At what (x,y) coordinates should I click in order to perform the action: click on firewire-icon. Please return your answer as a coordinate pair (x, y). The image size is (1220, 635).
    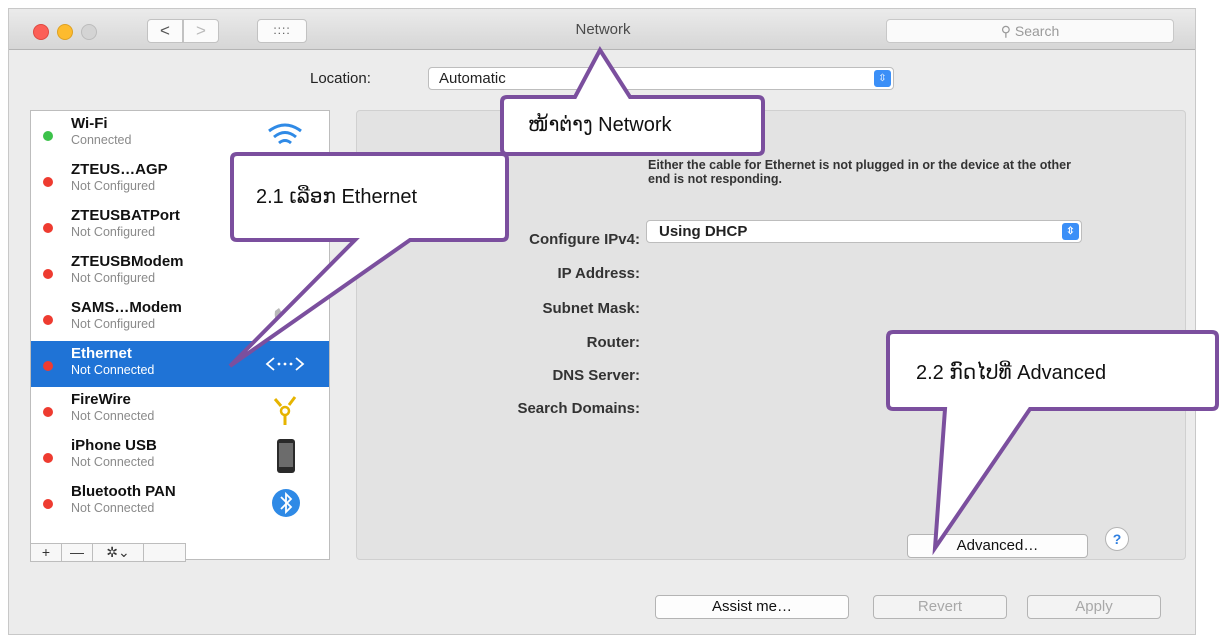
    Looking at the image, I should click on (285, 410).